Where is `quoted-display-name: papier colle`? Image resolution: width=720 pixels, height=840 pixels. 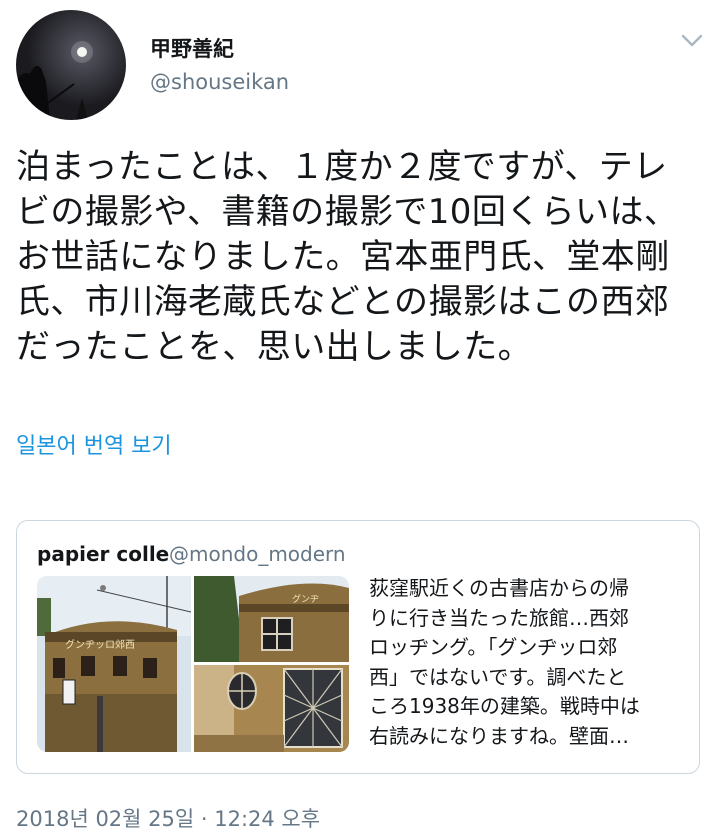 quoted-display-name: papier colle is located at coordinates (103, 554).